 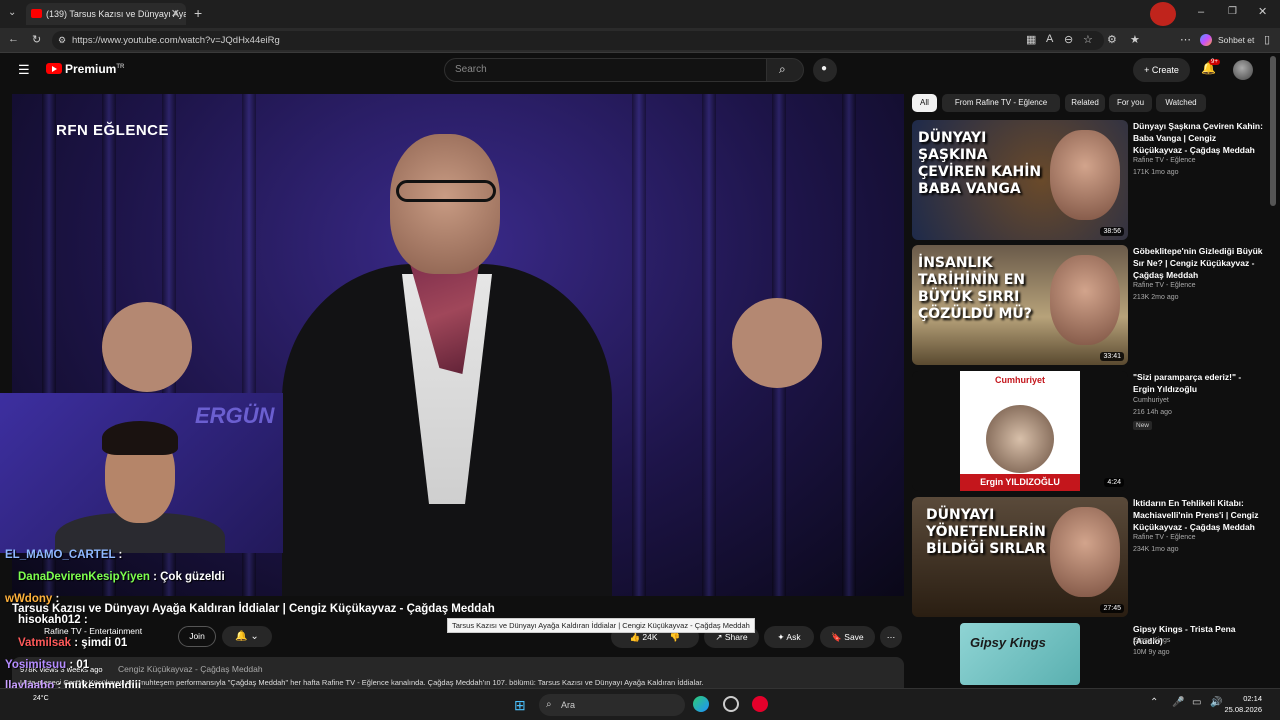 I want to click on video-tag: Cengiz Küçükayvaz - Çağdaş Meddah, so click(x=190, y=669).